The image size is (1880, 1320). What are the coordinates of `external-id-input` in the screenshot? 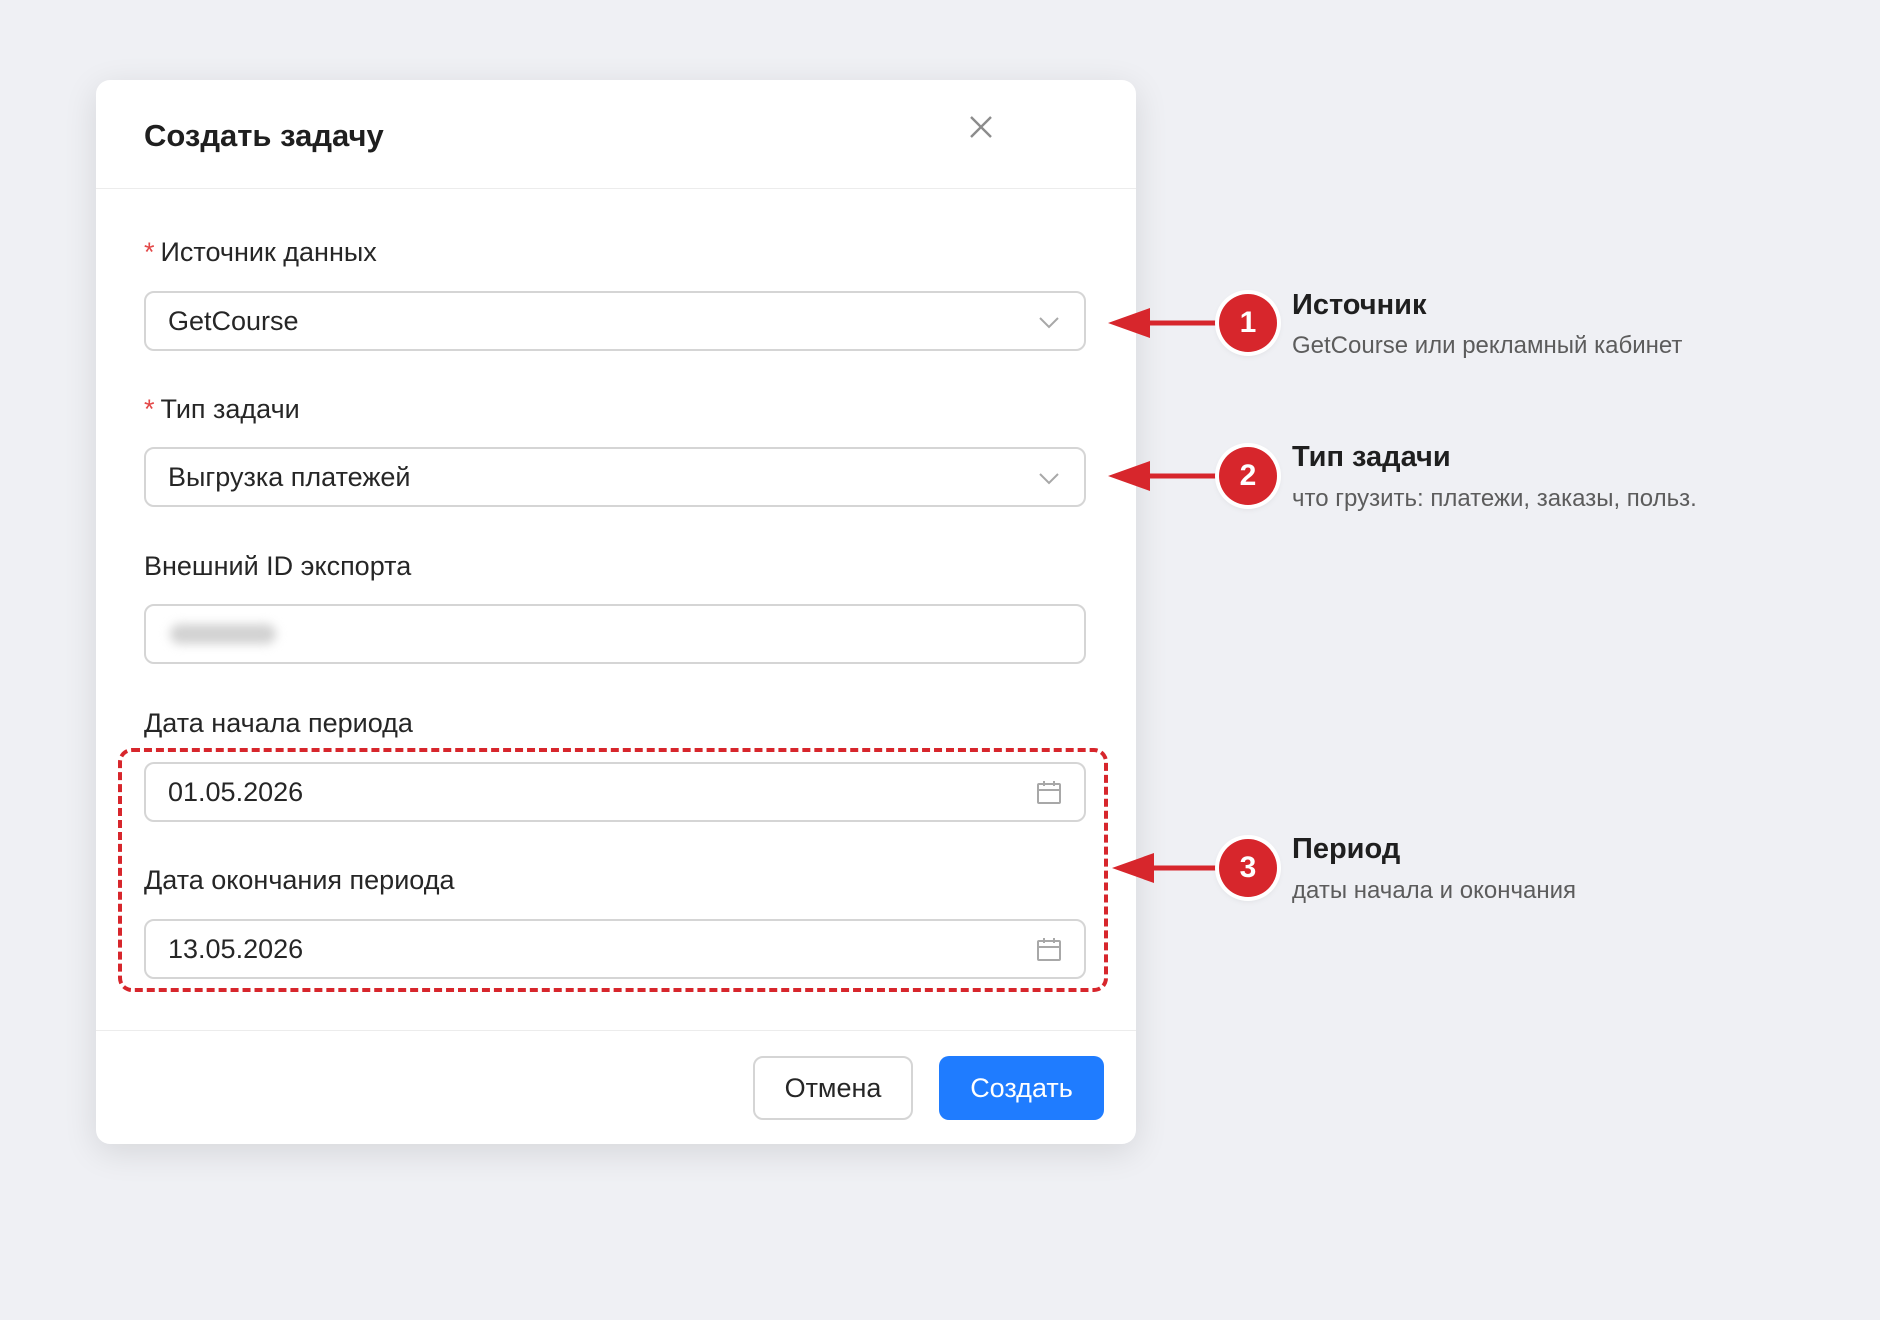 It's located at (615, 634).